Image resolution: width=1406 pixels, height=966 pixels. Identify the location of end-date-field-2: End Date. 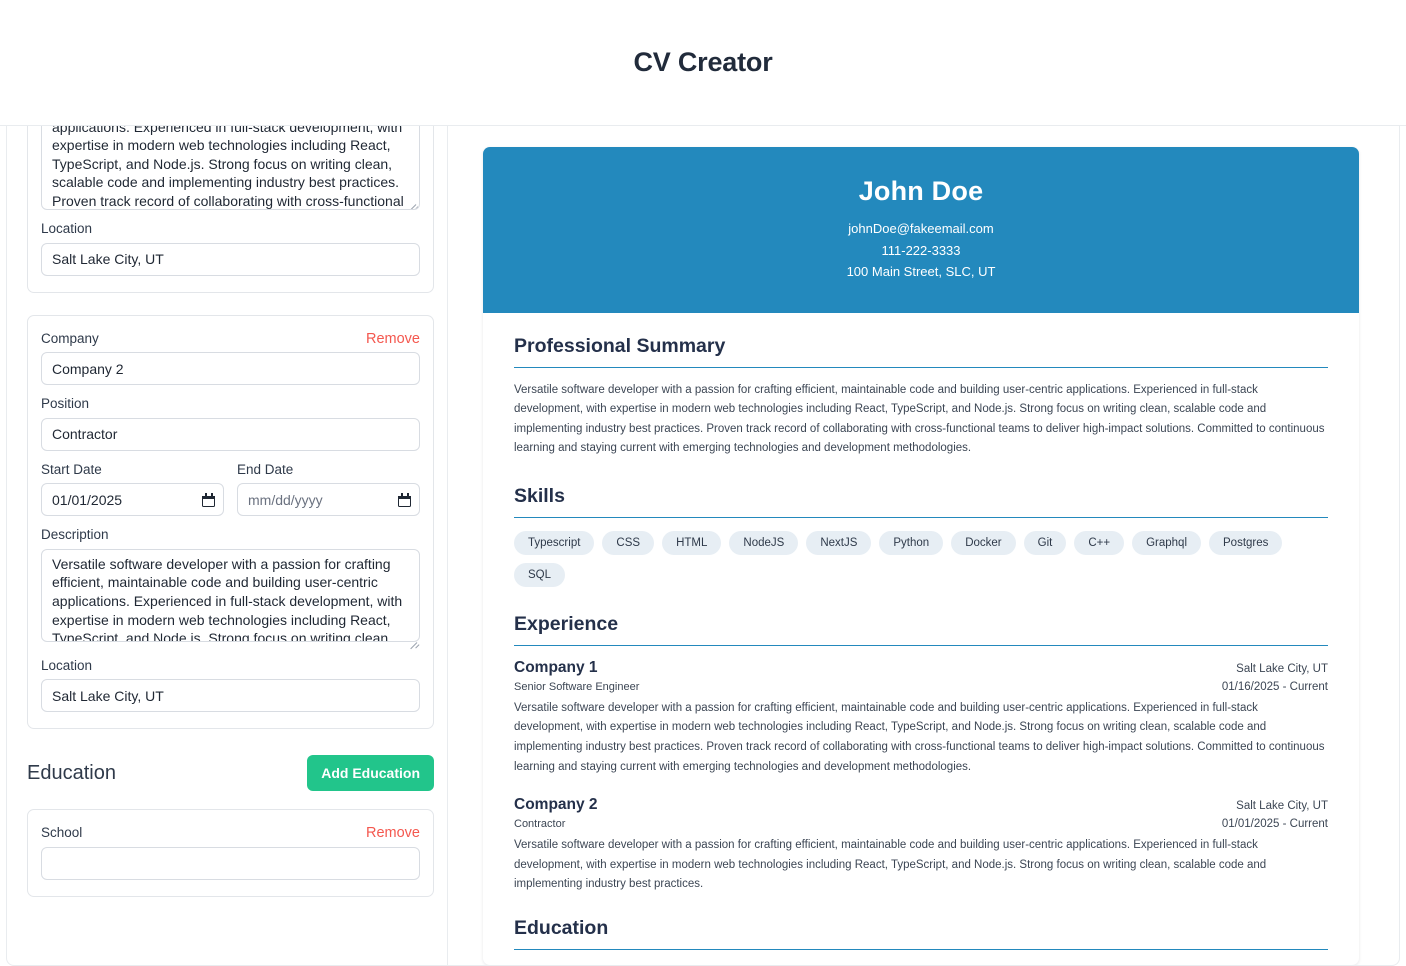
(328, 489).